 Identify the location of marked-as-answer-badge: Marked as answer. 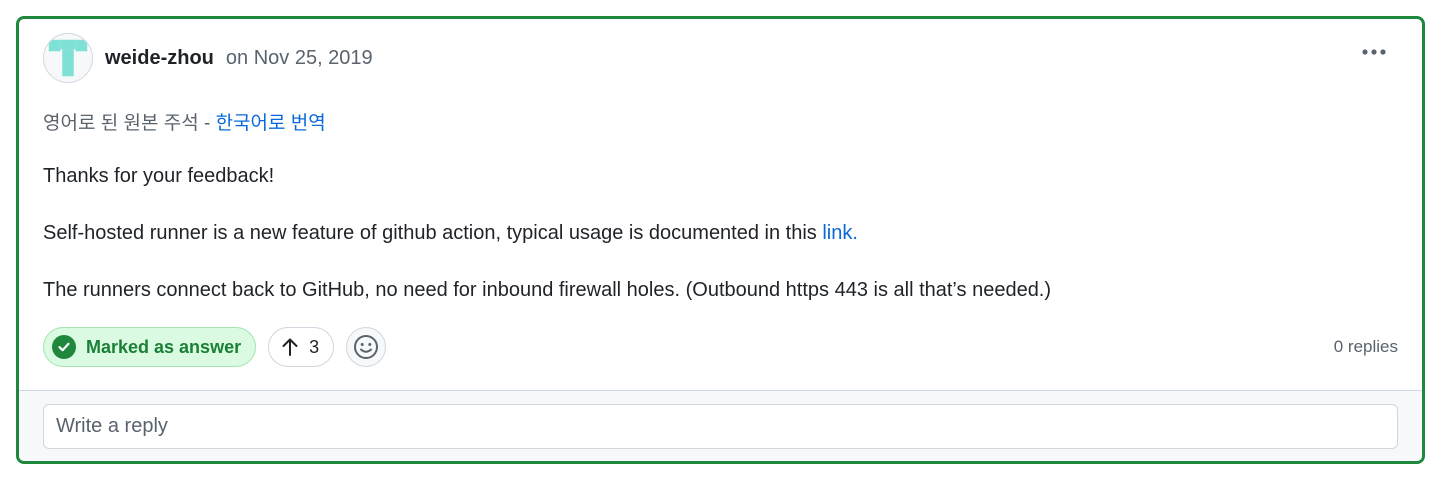
(150, 347).